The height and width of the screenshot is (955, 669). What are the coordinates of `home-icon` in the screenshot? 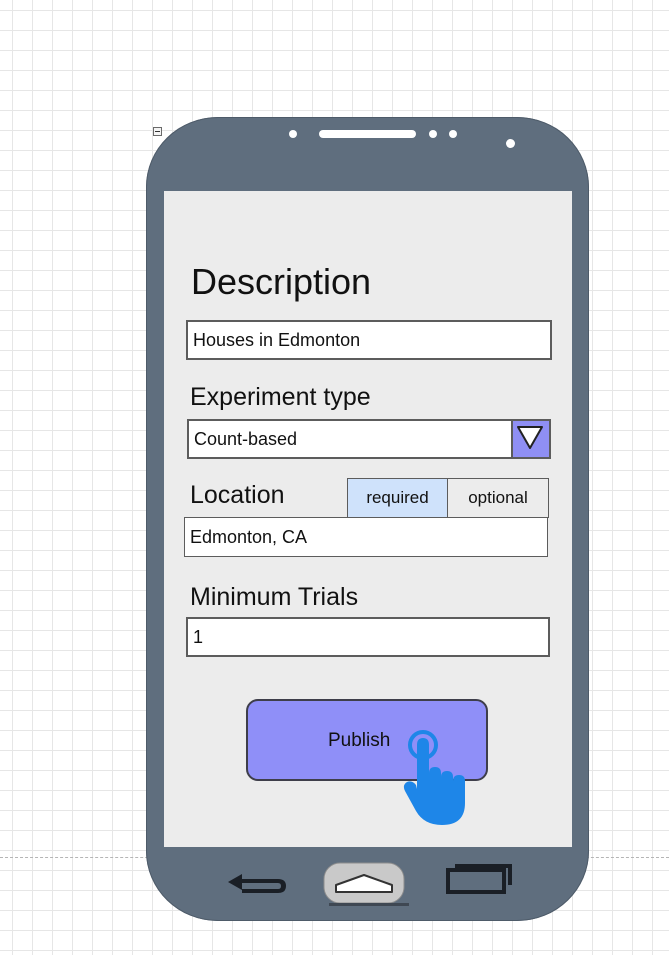 It's located at (366, 884).